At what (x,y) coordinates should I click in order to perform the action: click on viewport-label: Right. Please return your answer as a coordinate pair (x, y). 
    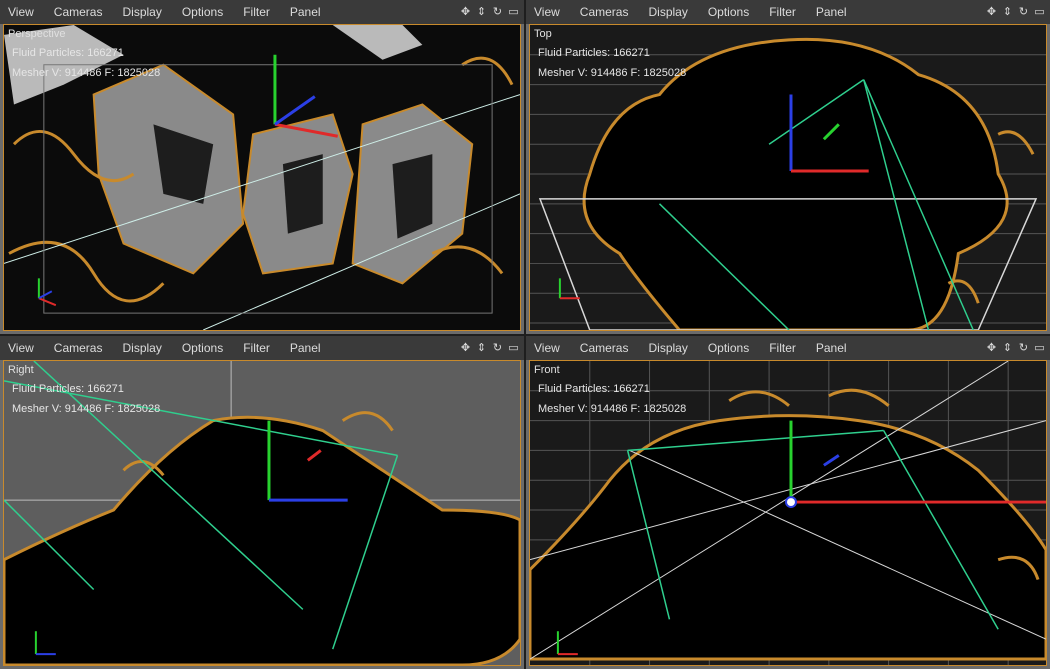
    Looking at the image, I should click on (21, 370).